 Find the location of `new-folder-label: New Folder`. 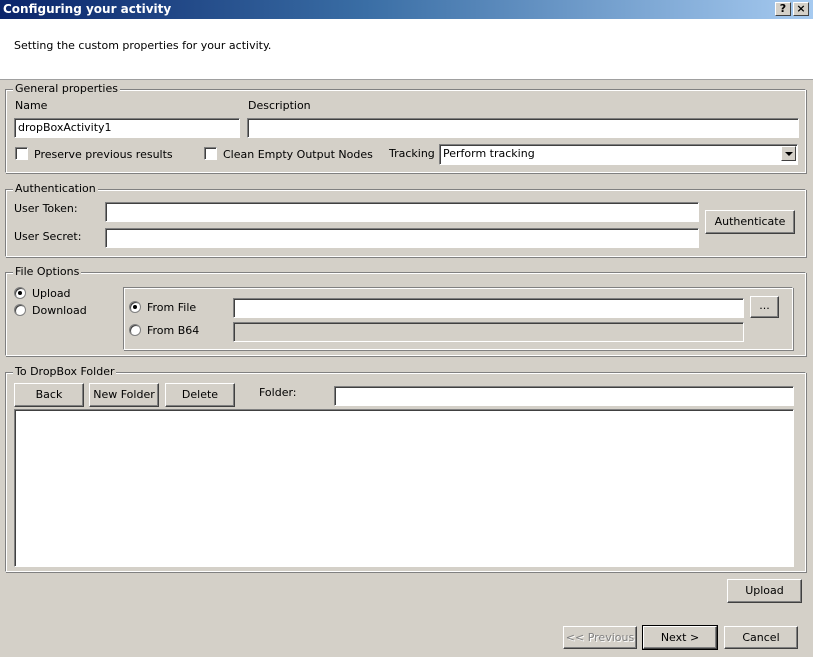

new-folder-label: New Folder is located at coordinates (124, 394).